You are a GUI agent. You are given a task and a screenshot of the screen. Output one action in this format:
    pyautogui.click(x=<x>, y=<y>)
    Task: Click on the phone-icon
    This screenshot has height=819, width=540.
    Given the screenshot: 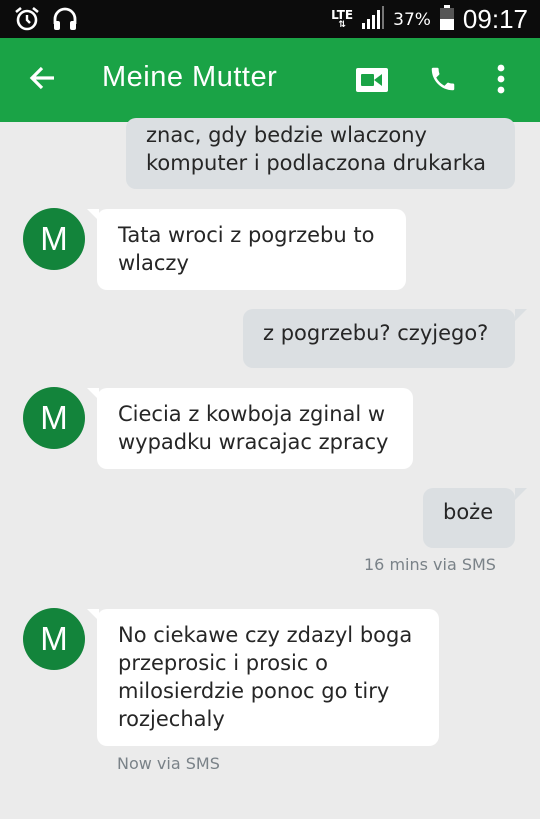 What is the action you would take?
    pyautogui.click(x=443, y=81)
    